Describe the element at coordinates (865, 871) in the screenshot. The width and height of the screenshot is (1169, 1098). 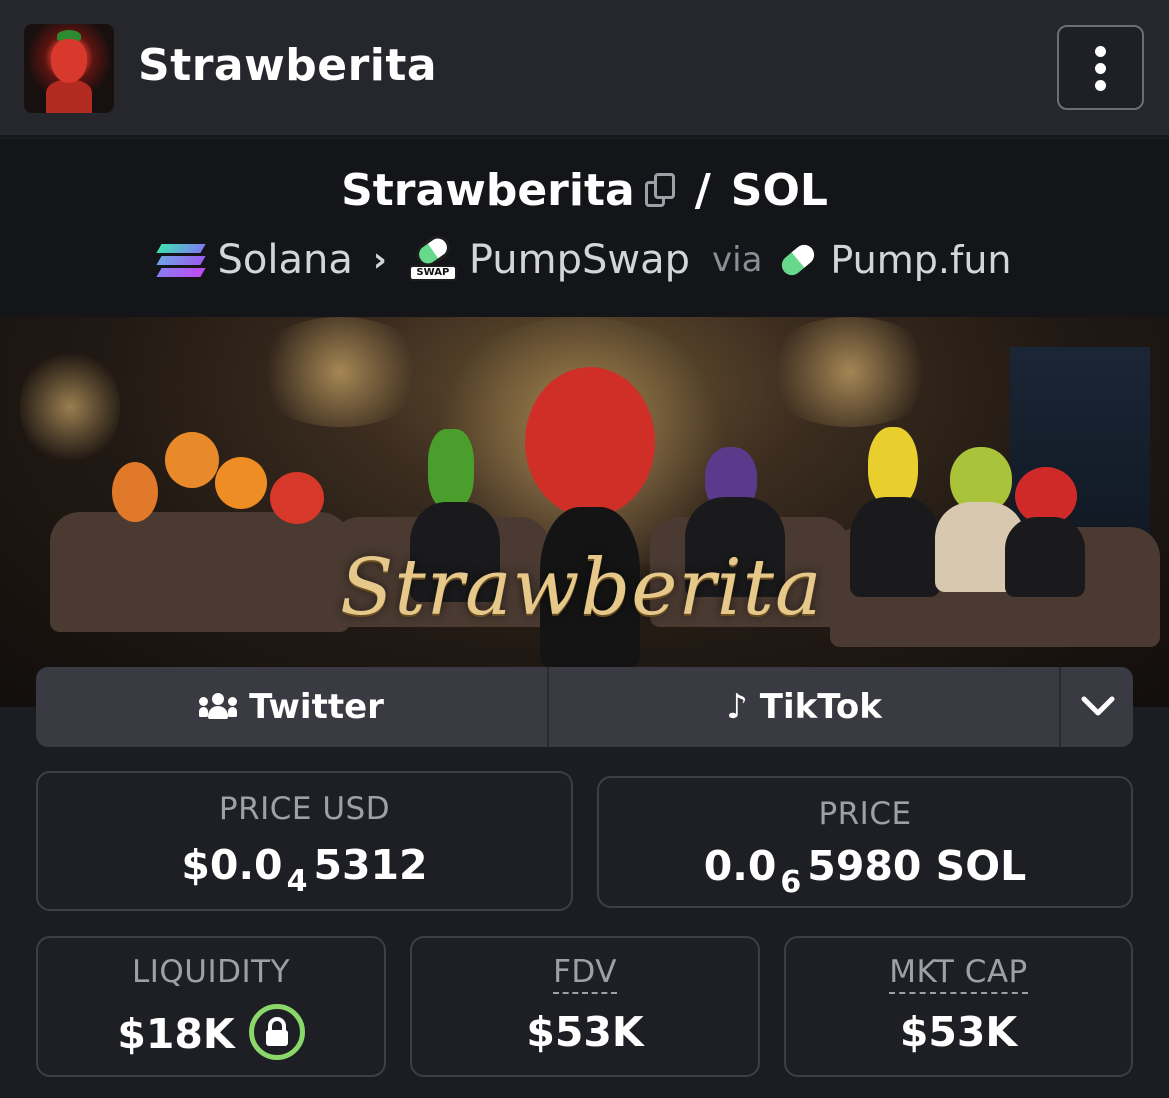
I see `price-native-value: 0.0 6 5980 SOL` at that location.